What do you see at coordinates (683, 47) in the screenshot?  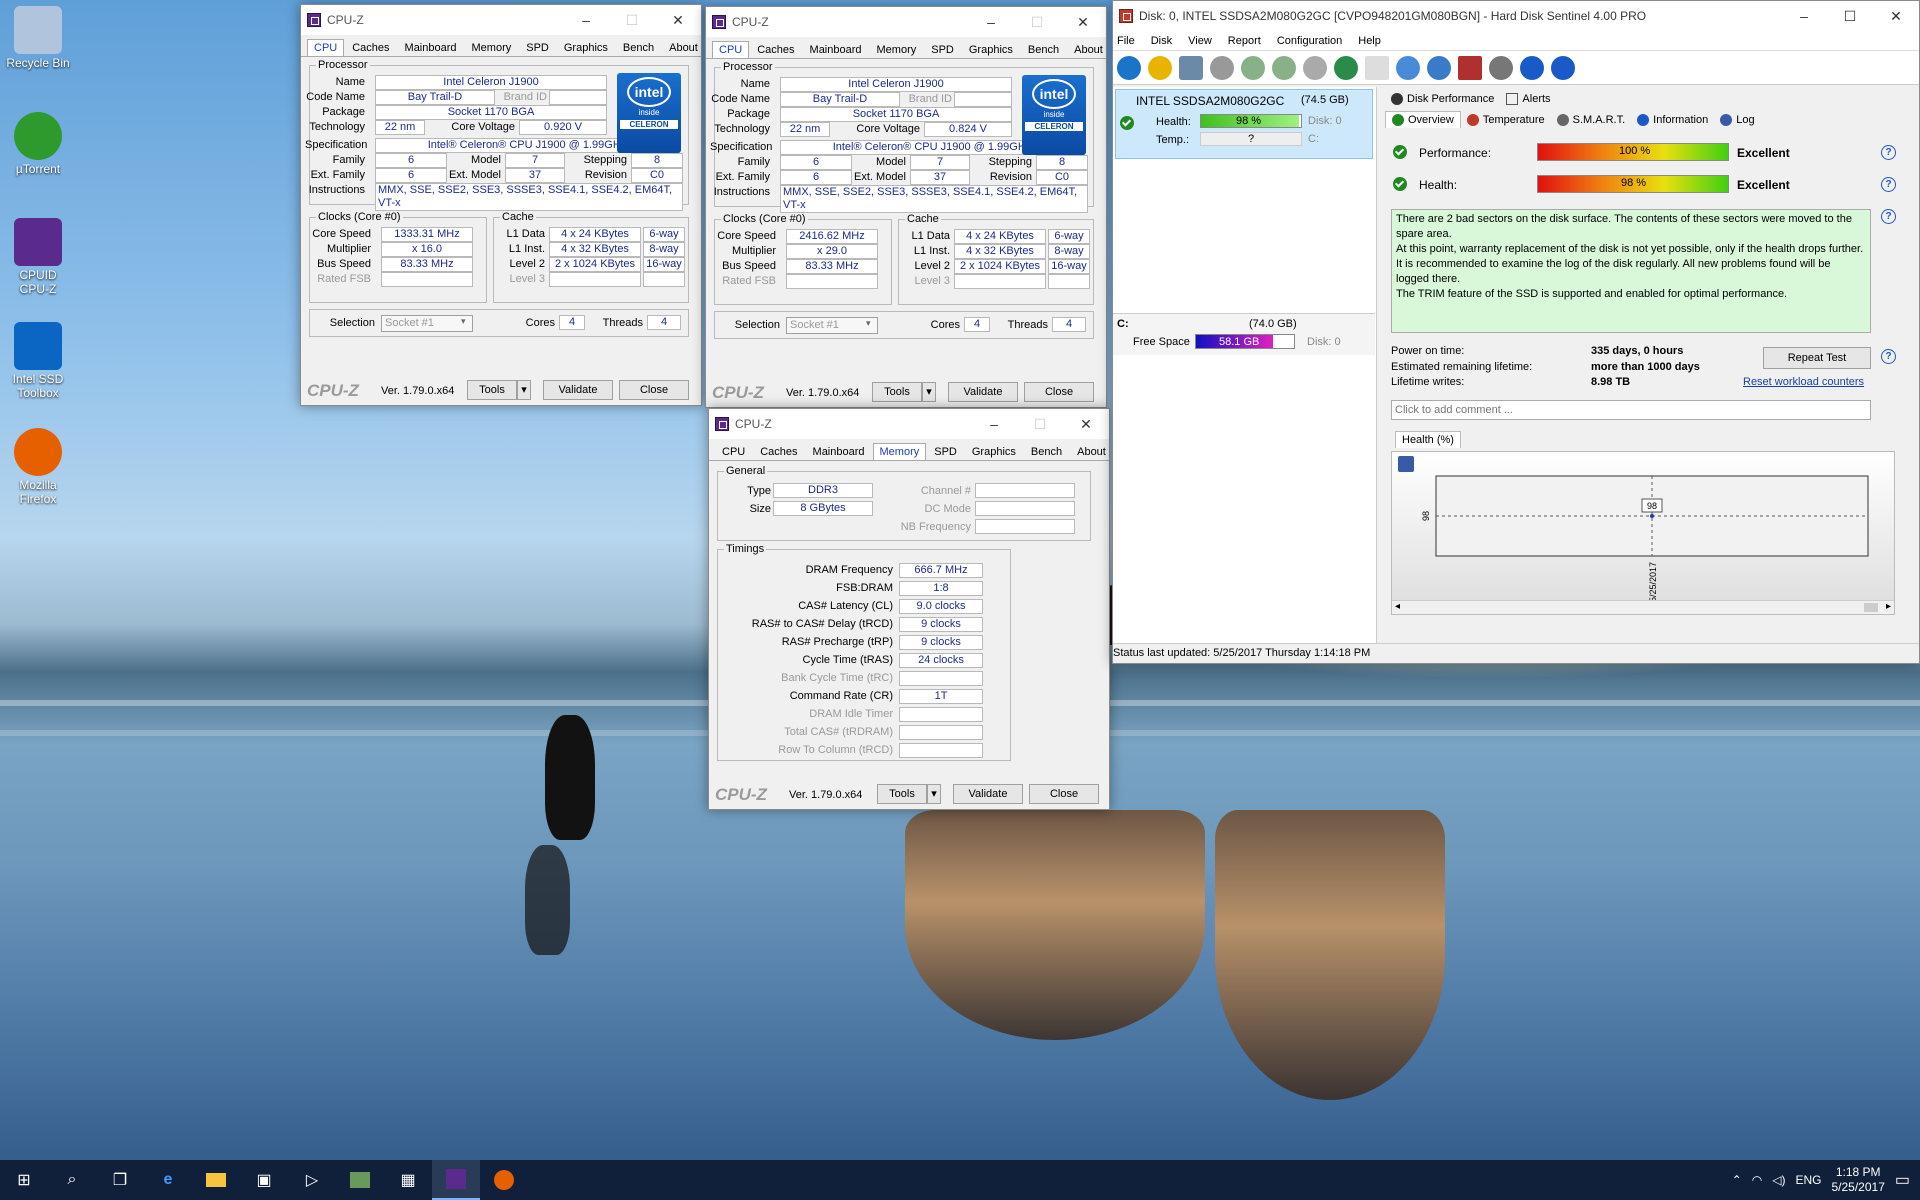 I see `tab-about: About` at bounding box center [683, 47].